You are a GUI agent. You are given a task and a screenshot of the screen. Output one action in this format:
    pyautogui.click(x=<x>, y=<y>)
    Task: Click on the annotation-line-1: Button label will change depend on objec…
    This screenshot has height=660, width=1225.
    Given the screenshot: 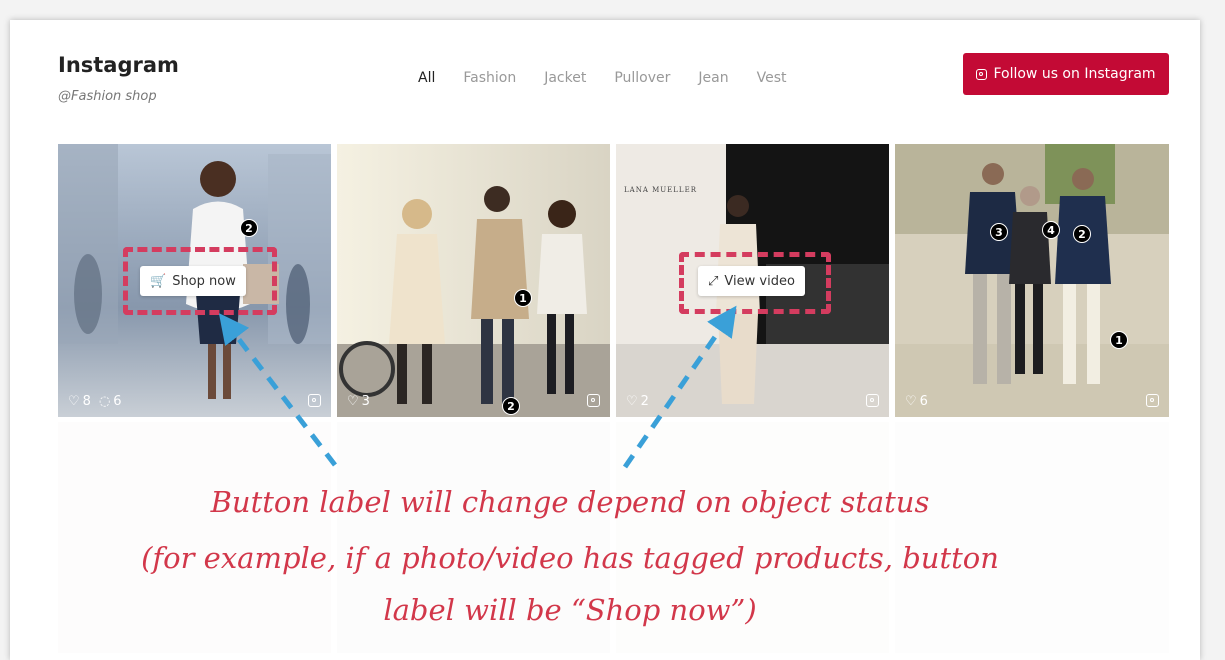 What is the action you would take?
    pyautogui.click(x=570, y=502)
    